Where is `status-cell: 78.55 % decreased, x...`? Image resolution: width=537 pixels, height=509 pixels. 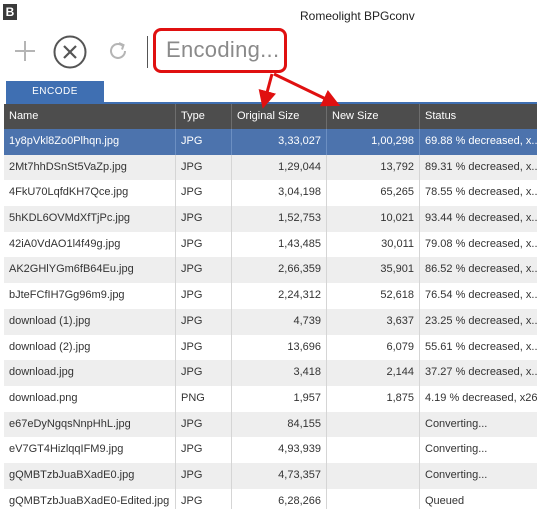
status-cell: 78.55 % decreased, x... is located at coordinates (481, 192).